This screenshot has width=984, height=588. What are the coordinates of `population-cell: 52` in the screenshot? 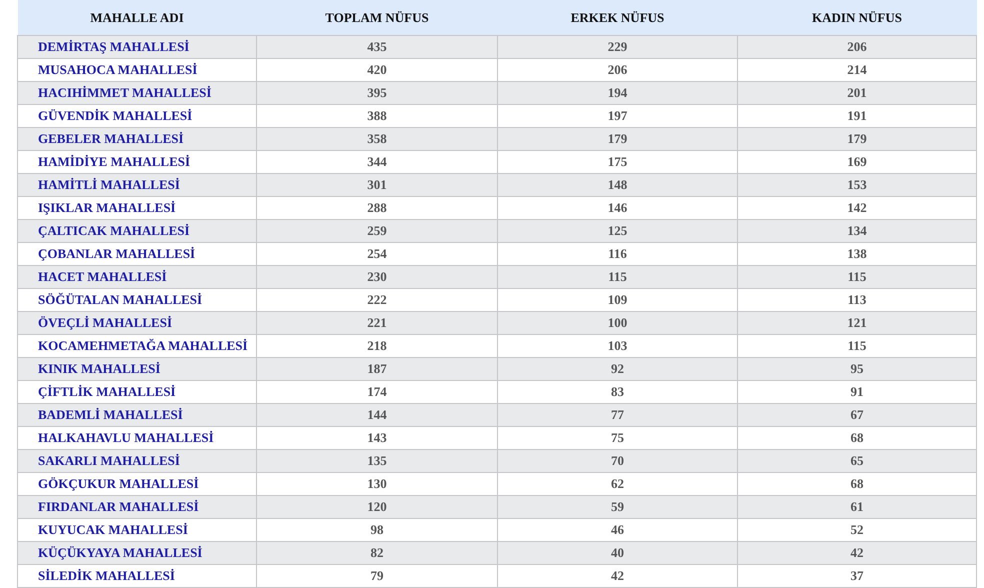 It's located at (857, 529).